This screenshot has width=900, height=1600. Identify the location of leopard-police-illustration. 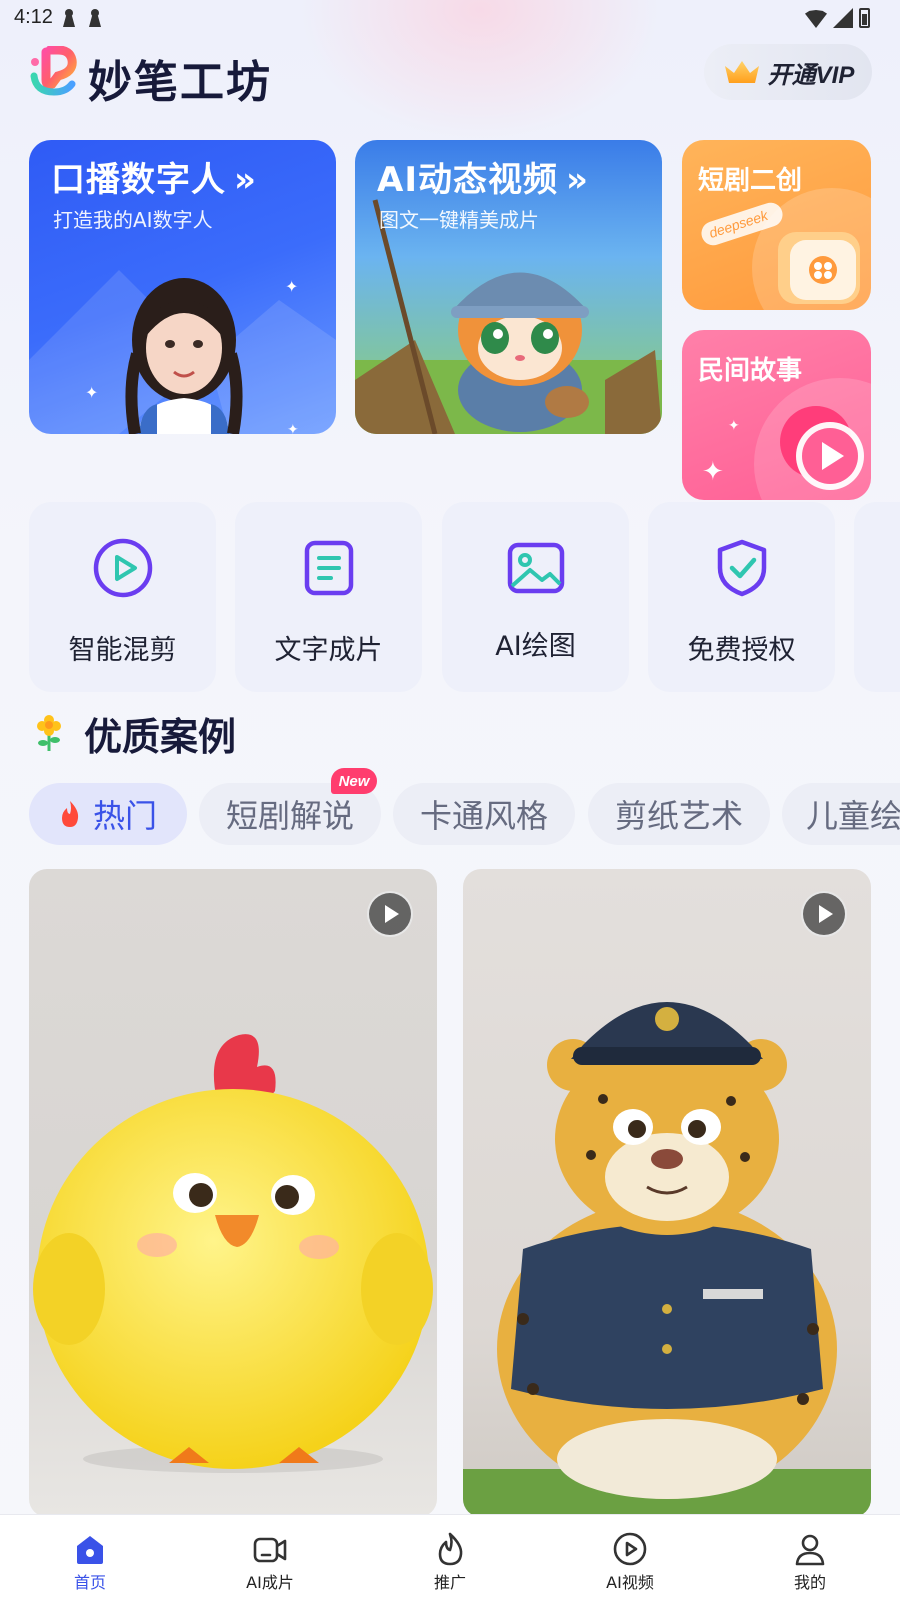
(667, 1259).